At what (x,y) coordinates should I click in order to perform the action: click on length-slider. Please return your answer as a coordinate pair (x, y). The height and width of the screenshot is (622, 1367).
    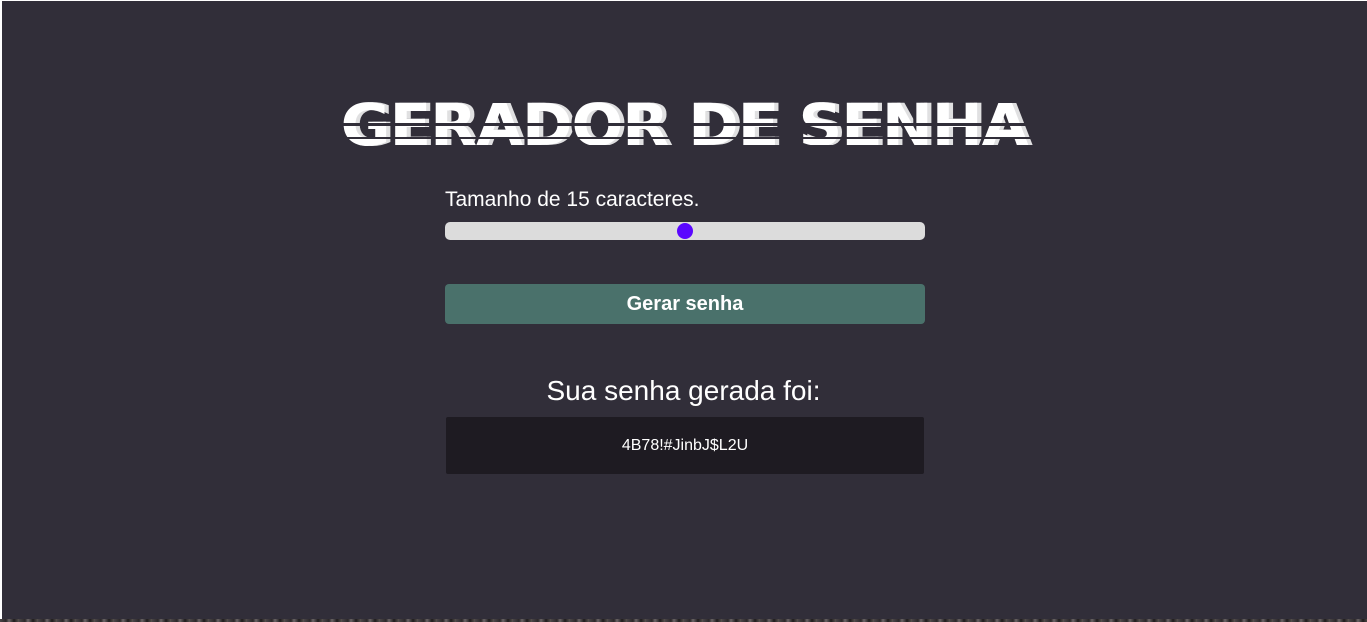
    Looking at the image, I should click on (685, 231).